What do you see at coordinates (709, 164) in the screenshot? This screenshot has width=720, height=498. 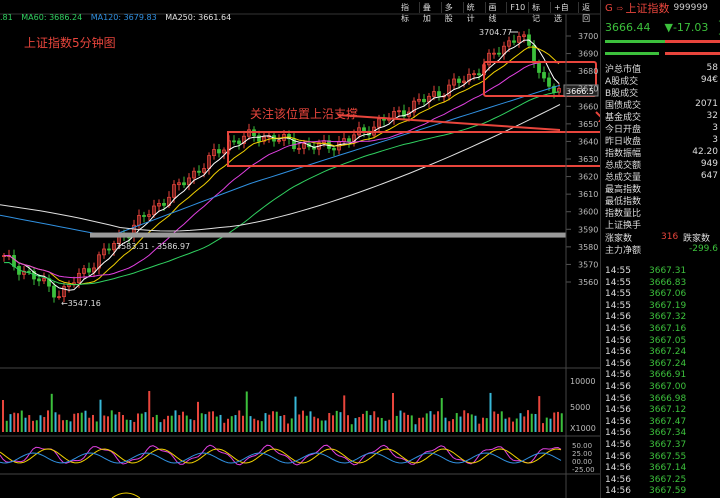 I see `stat-value: 949` at bounding box center [709, 164].